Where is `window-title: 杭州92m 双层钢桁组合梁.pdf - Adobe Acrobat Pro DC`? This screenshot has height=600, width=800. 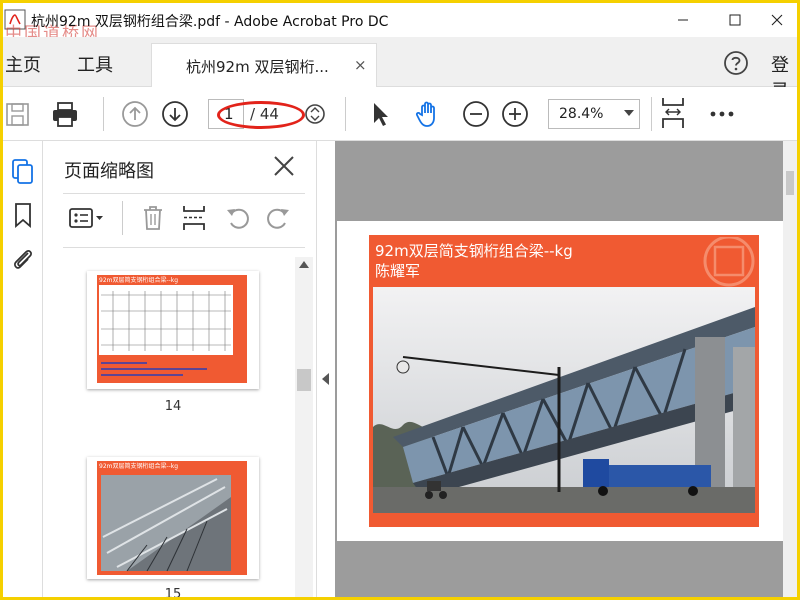 window-title: 杭州92m 双层钢桁组合梁.pdf - Adobe Acrobat Pro DC is located at coordinates (210, 22).